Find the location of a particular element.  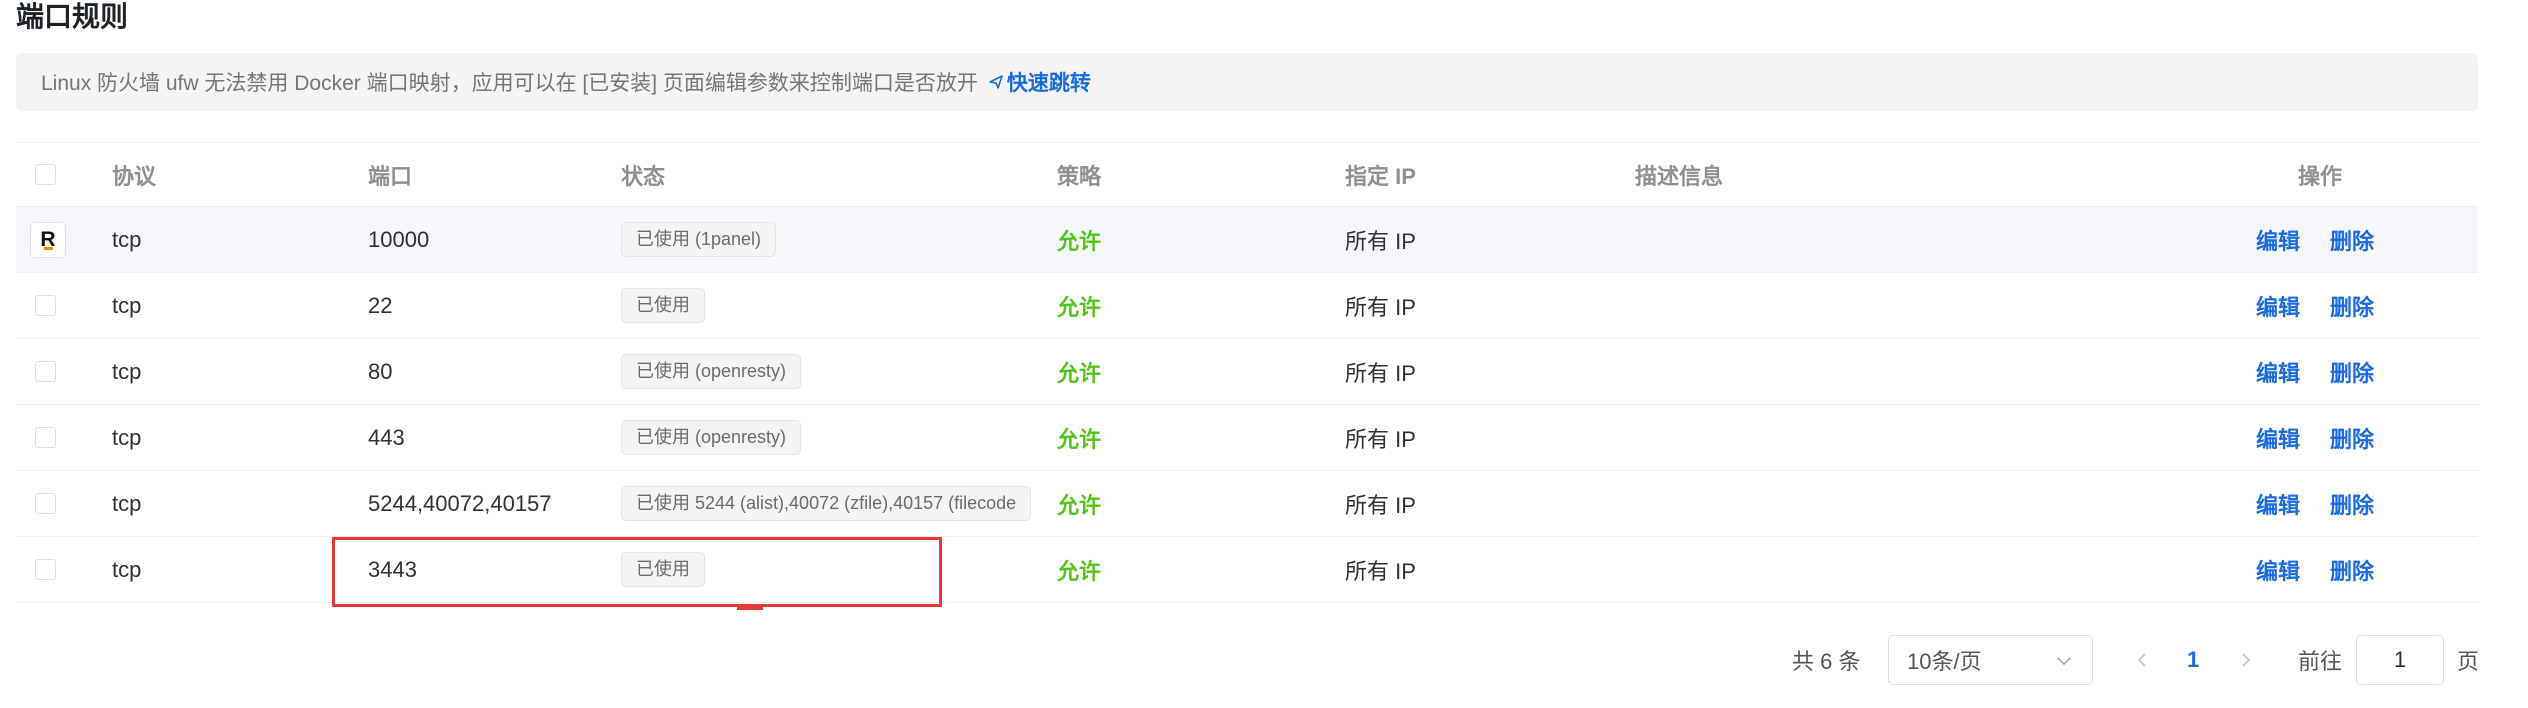

1panel-logo-icon: R is located at coordinates (48, 239).